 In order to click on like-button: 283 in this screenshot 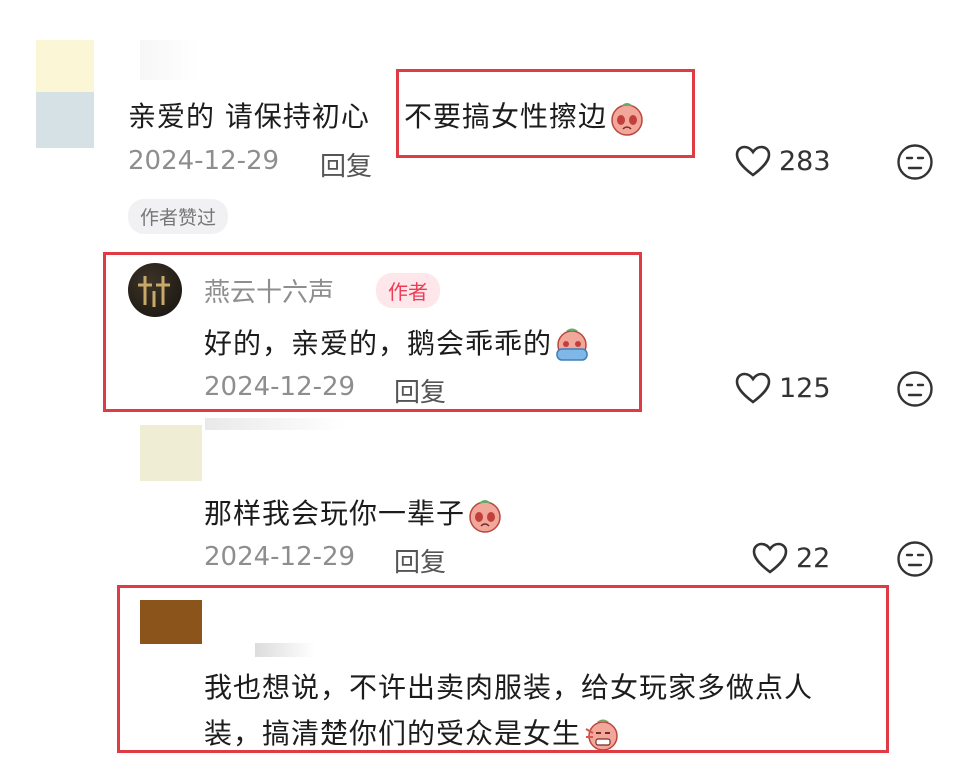, I will do `click(783, 161)`.